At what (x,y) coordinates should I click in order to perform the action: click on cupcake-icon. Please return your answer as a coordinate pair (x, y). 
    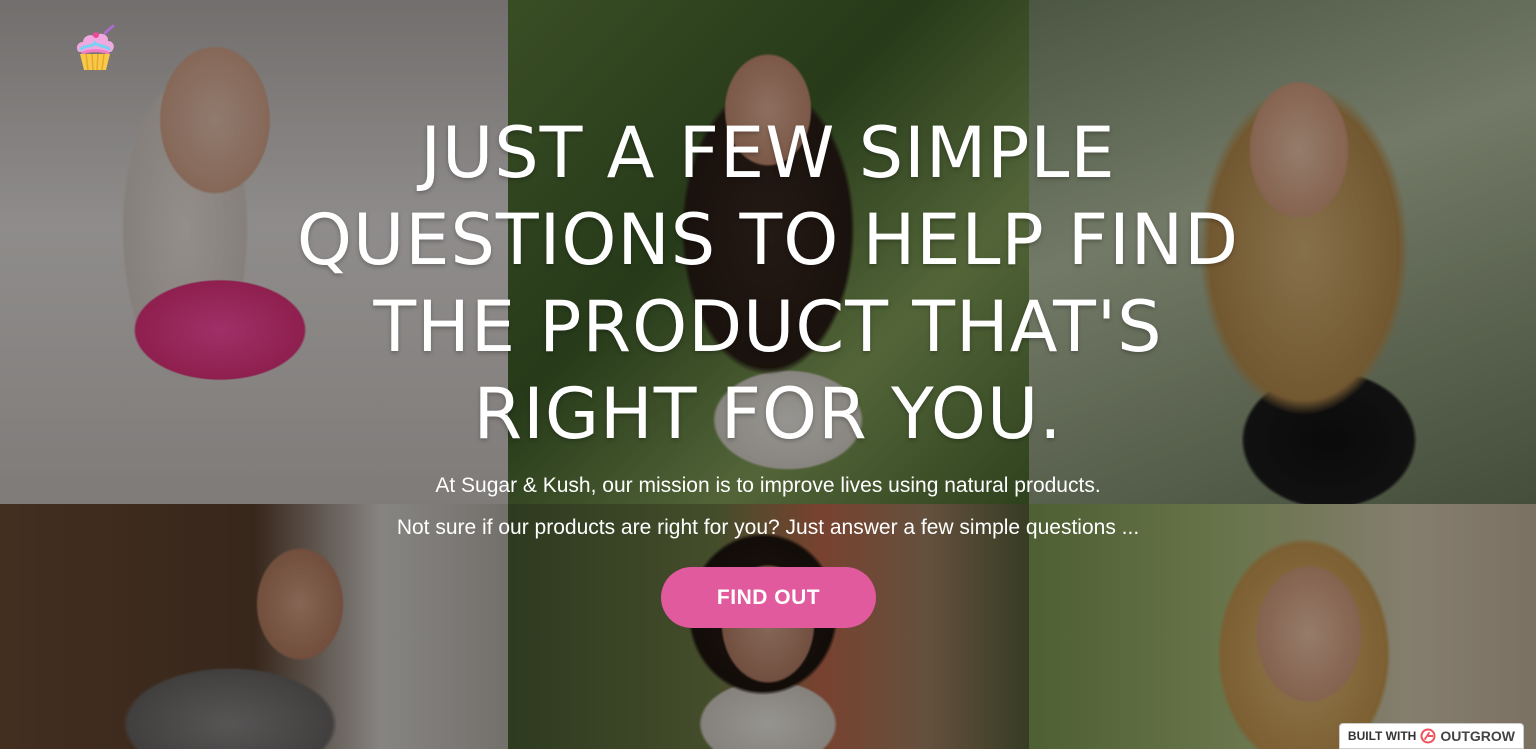
    Looking at the image, I should click on (95, 51).